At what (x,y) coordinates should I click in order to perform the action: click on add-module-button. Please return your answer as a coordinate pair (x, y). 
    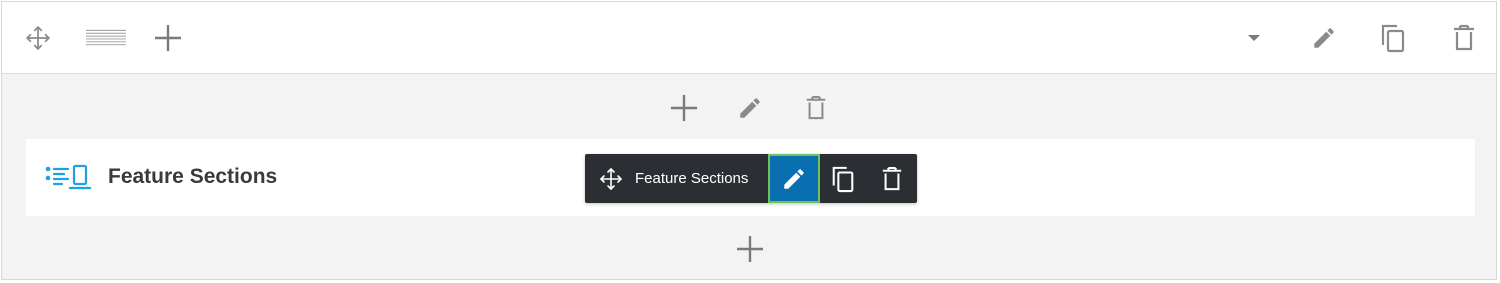
    Looking at the image, I should click on (750, 249).